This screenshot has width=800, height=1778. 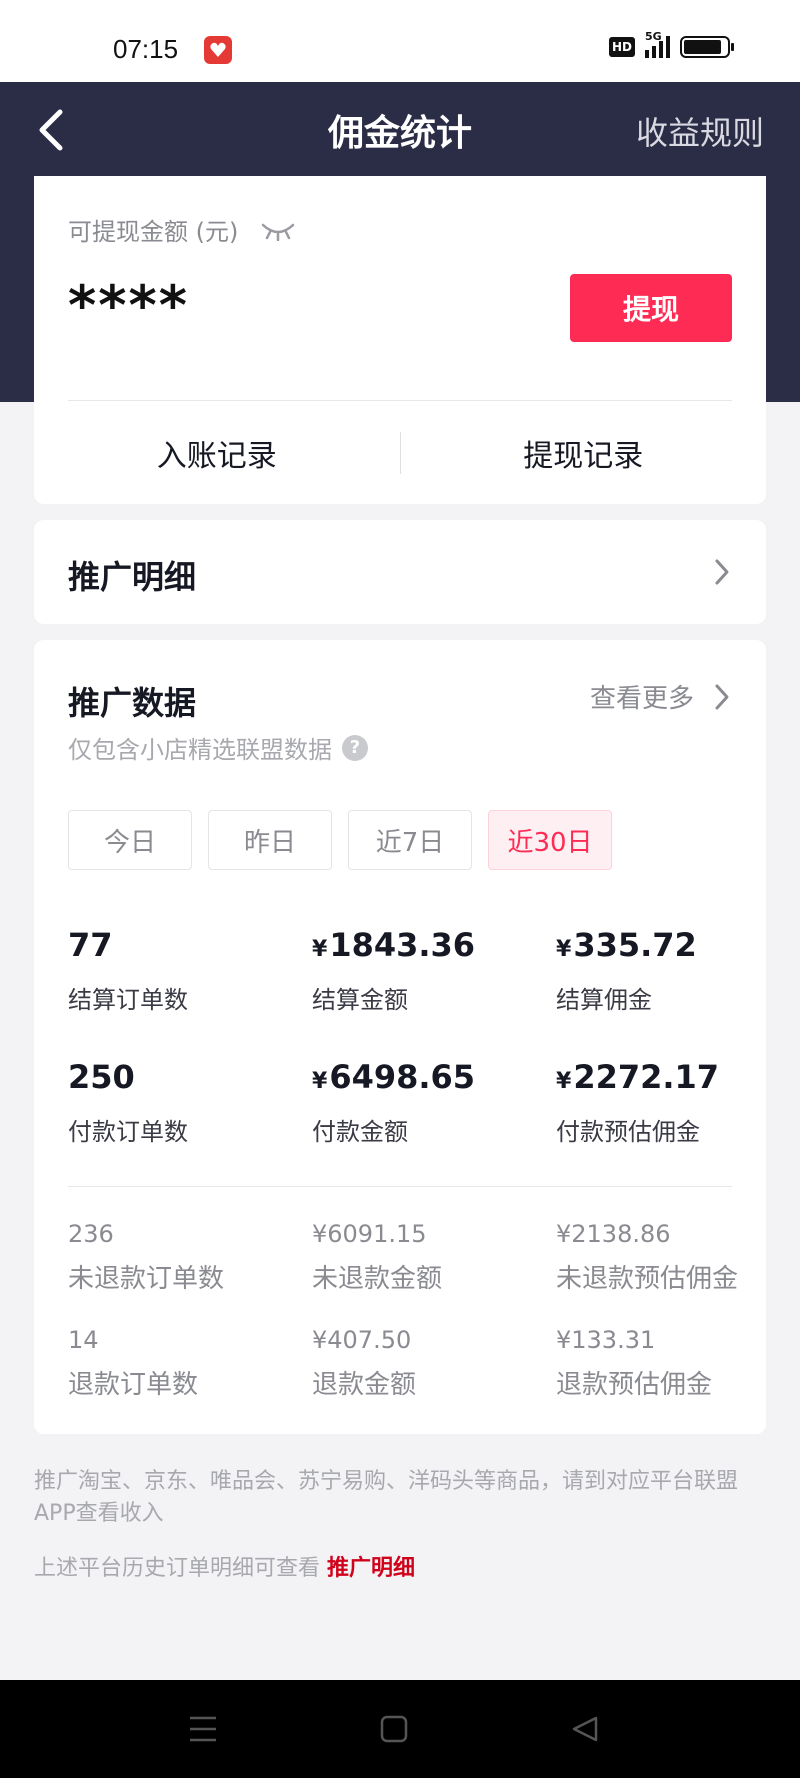 What do you see at coordinates (646, 1077) in the screenshot?
I see `stat-number: 2272.17` at bounding box center [646, 1077].